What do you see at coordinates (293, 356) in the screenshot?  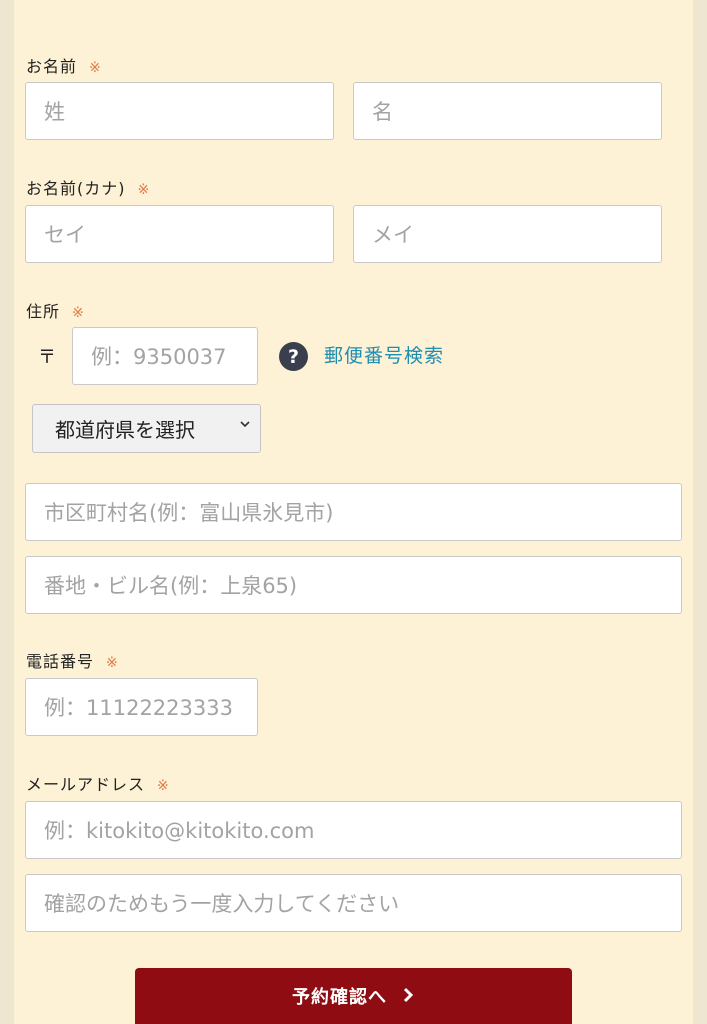 I see `help-icon: ?` at bounding box center [293, 356].